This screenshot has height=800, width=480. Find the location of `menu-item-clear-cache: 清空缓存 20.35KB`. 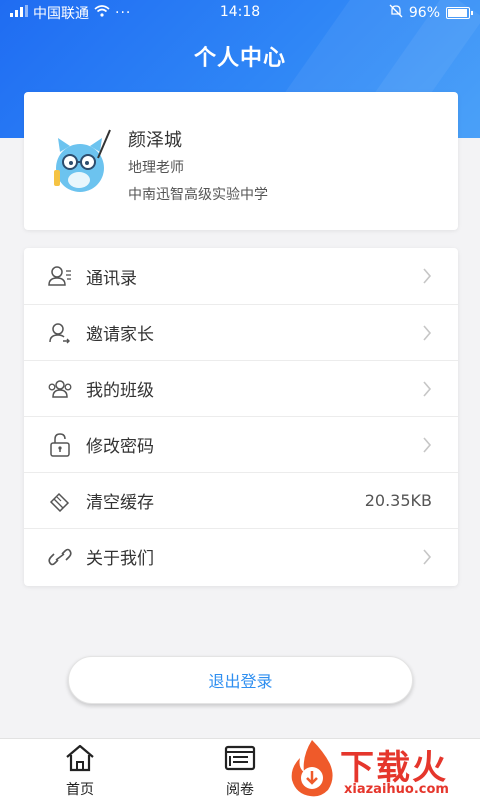

menu-item-clear-cache: 清空缓存 20.35KB is located at coordinates (241, 500).